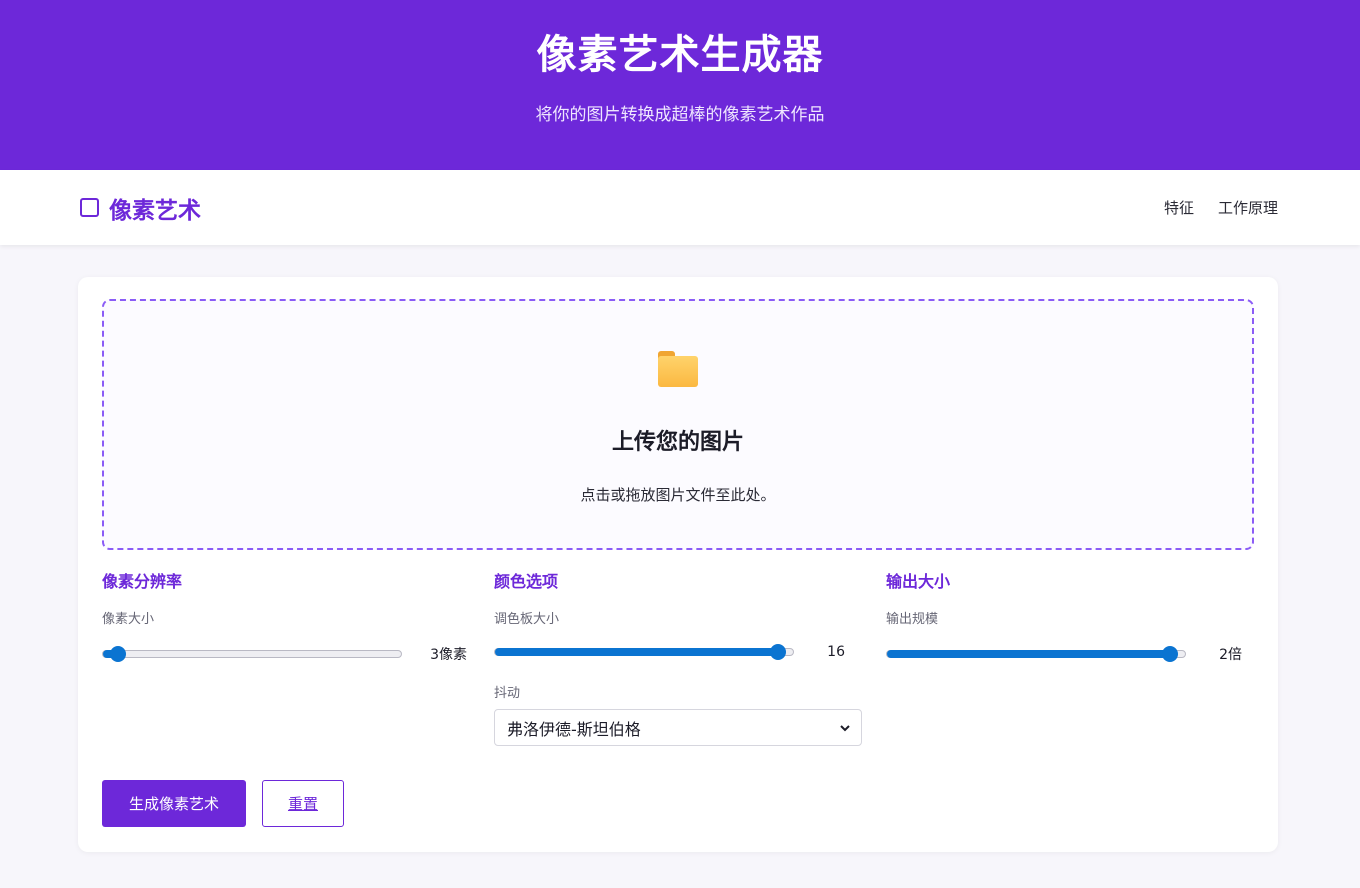 This screenshot has height=888, width=1360. Describe the element at coordinates (845, 727) in the screenshot. I see `chevron-down-icon` at that location.